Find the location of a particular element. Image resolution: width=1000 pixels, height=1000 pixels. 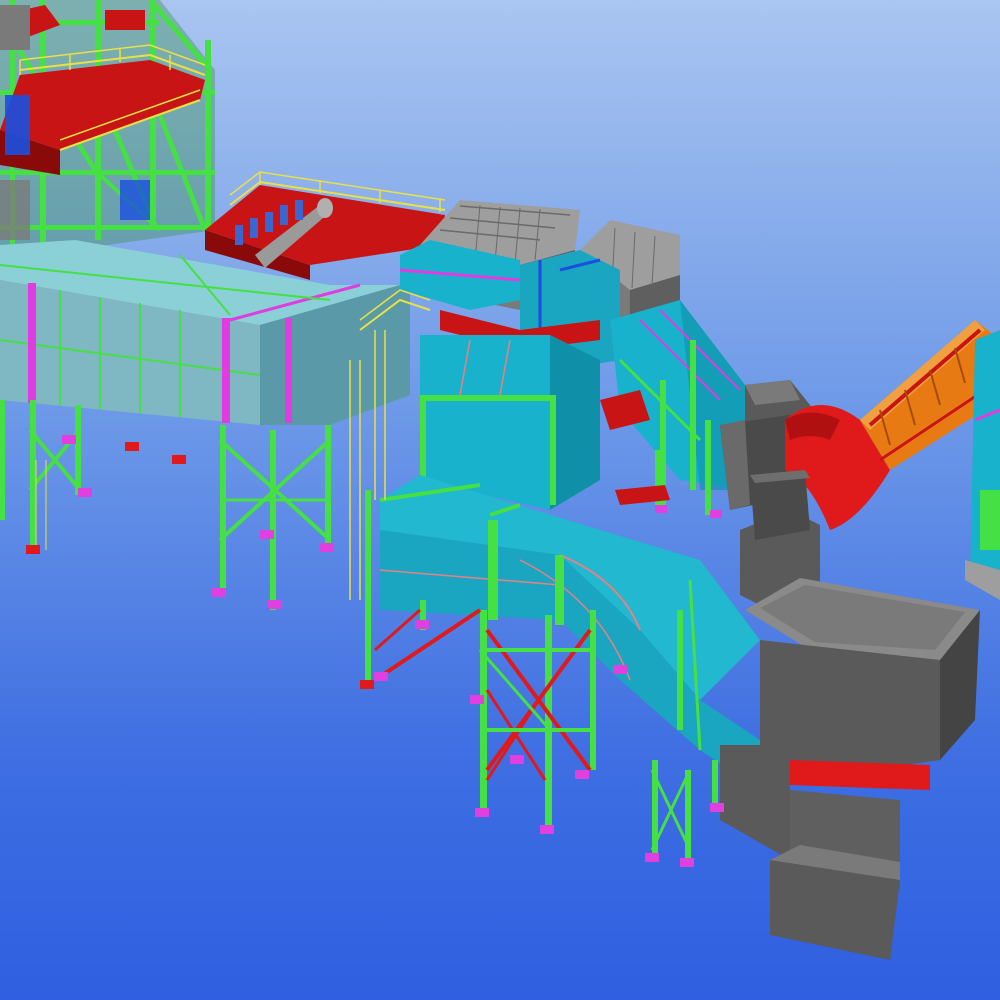

grey-hopper-unit is located at coordinates (850, 715).